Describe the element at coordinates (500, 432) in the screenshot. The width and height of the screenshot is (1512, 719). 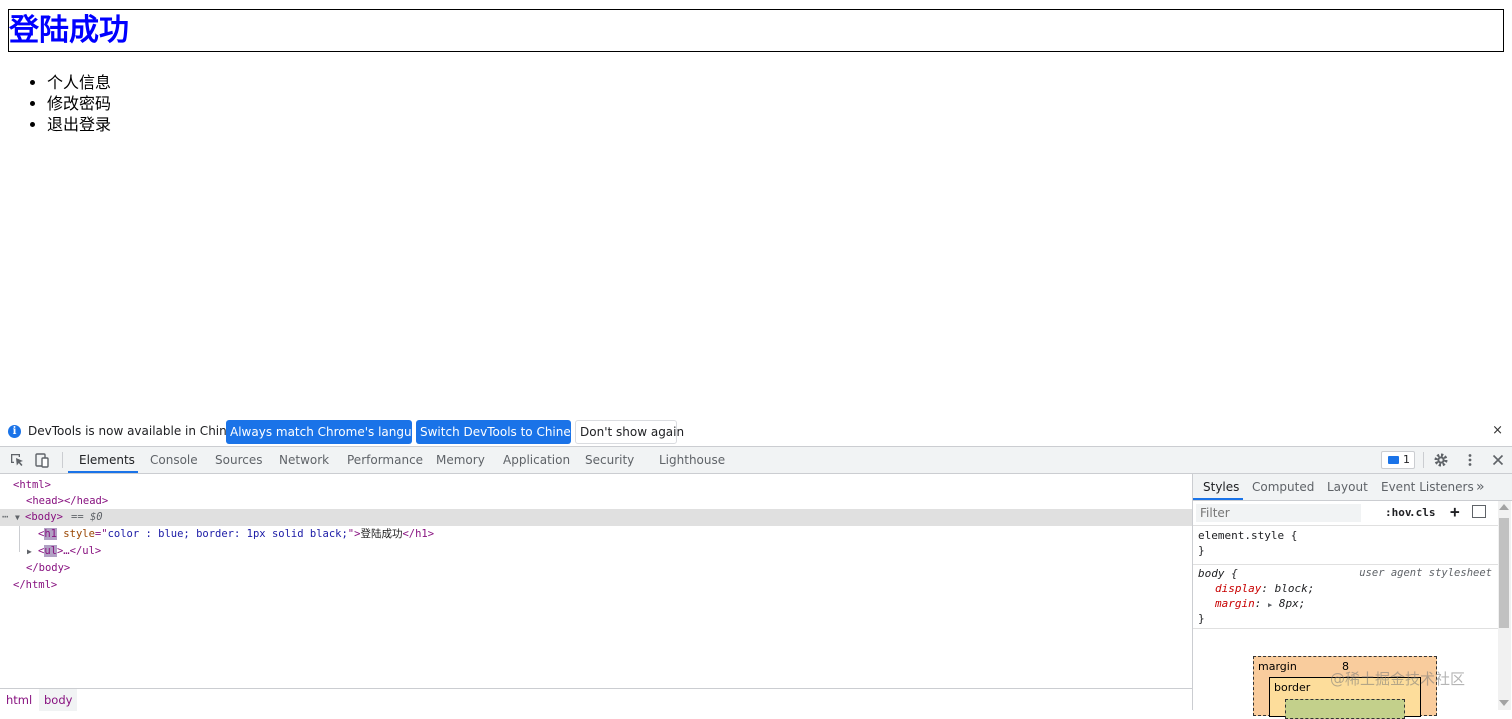
I see `switch-to-chinese-button: Switch DevTools to Chinese` at that location.